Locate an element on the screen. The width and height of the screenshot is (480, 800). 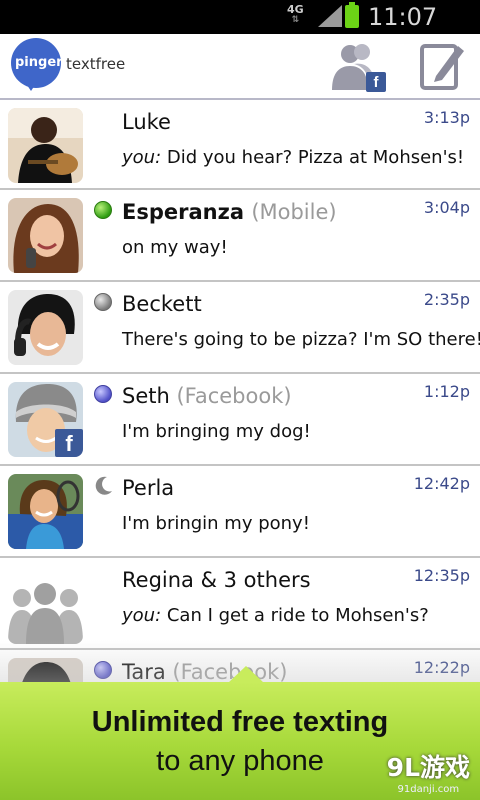
message-time: 3:04p is located at coordinates (446, 207).